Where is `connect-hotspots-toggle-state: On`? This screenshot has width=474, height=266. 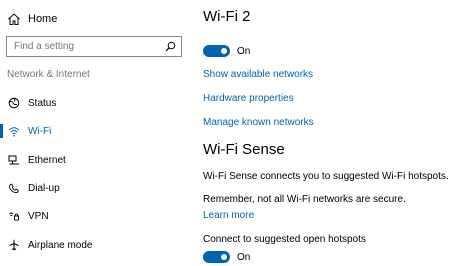
connect-hotspots-toggle-state: On is located at coordinates (244, 257).